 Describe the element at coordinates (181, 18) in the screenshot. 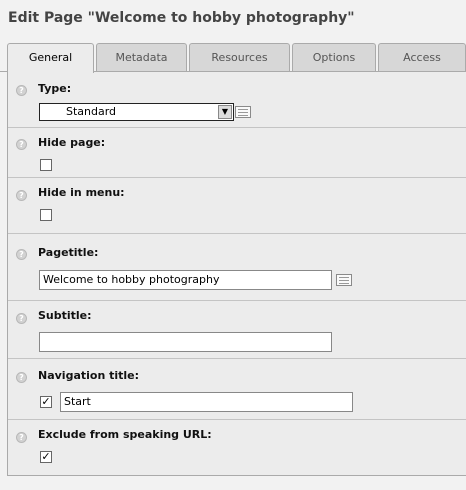

I see `page-title: Edit Page "Welcome to hobby photography"` at that location.